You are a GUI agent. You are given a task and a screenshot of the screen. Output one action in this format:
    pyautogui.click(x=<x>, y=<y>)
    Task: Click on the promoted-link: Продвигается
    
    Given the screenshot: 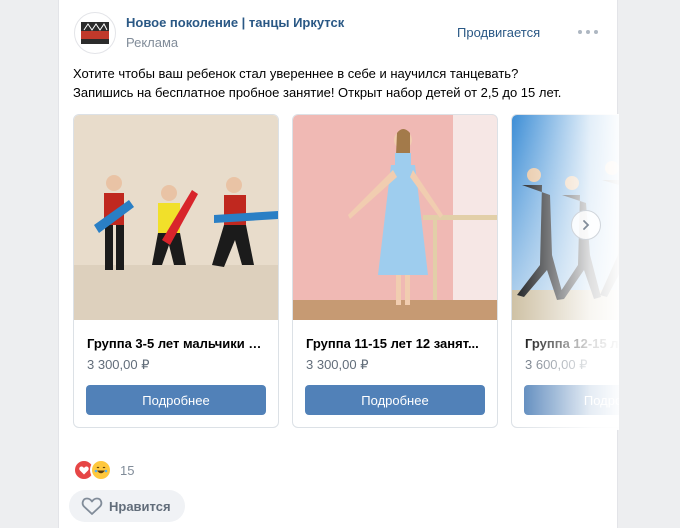 What is the action you would take?
    pyautogui.click(x=498, y=32)
    